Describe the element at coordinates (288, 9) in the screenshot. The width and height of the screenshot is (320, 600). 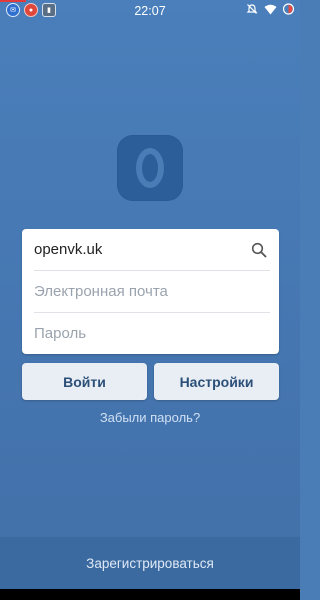
I see `battery-icon` at that location.